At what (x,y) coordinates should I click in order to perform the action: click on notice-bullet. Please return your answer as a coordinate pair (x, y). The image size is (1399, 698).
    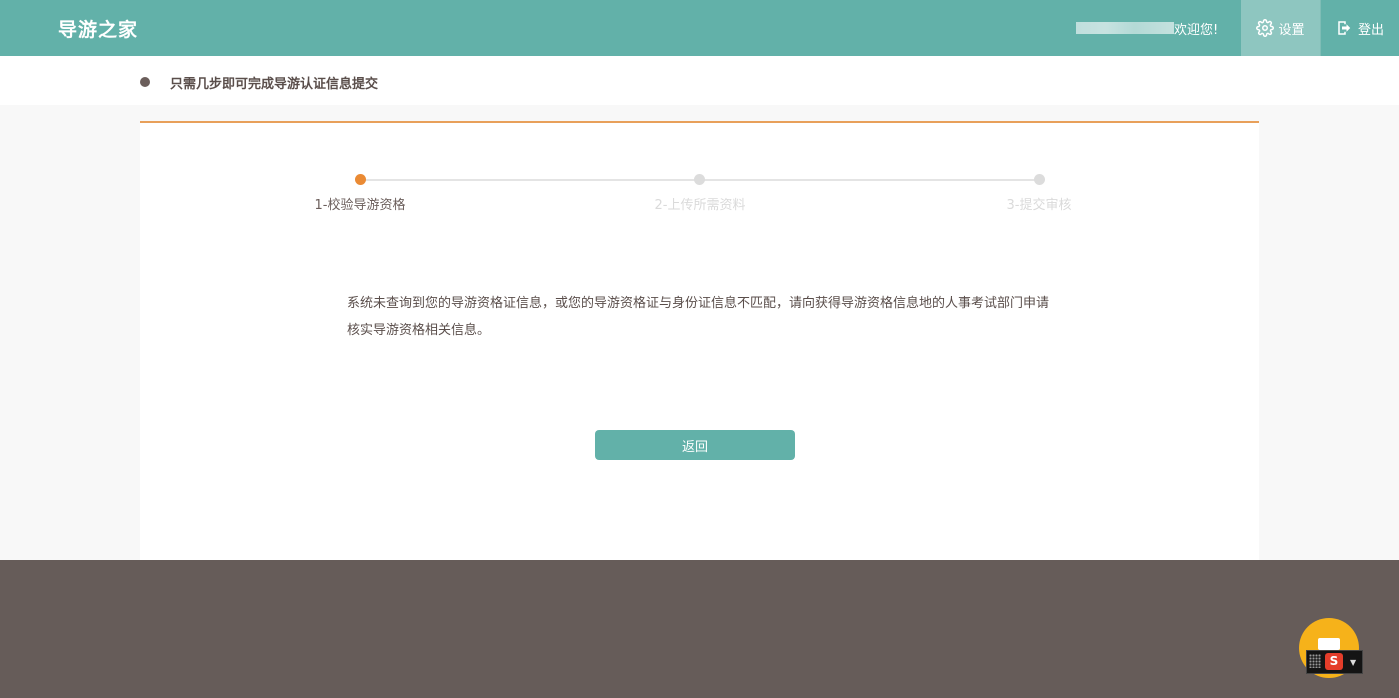
    Looking at the image, I should click on (145, 82).